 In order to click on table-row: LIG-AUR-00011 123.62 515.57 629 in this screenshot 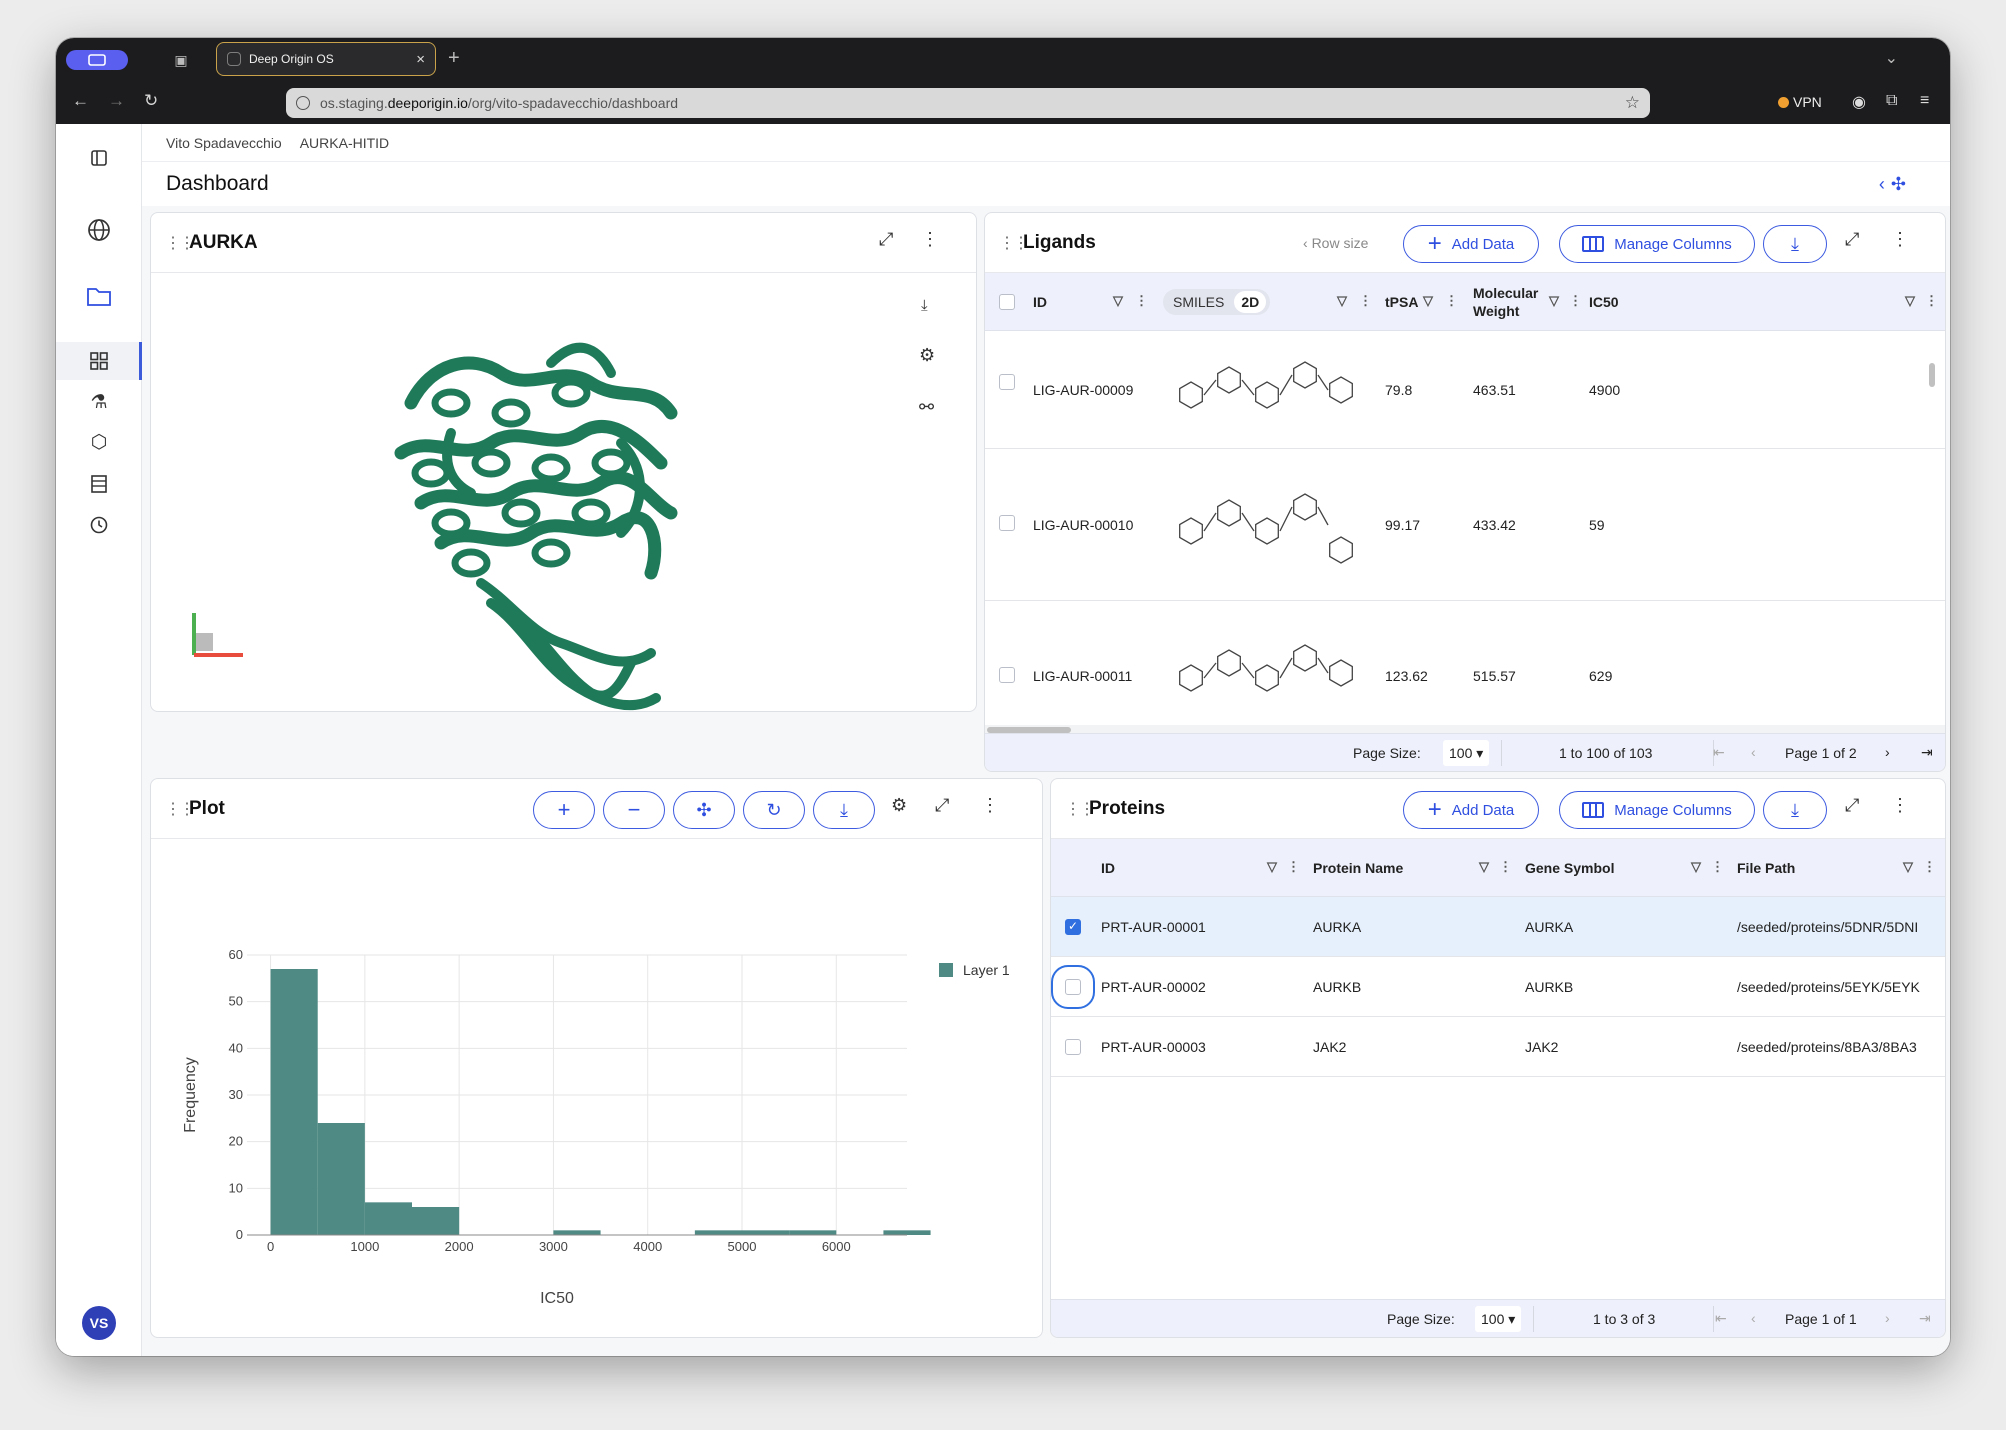, I will do `click(1465, 665)`.